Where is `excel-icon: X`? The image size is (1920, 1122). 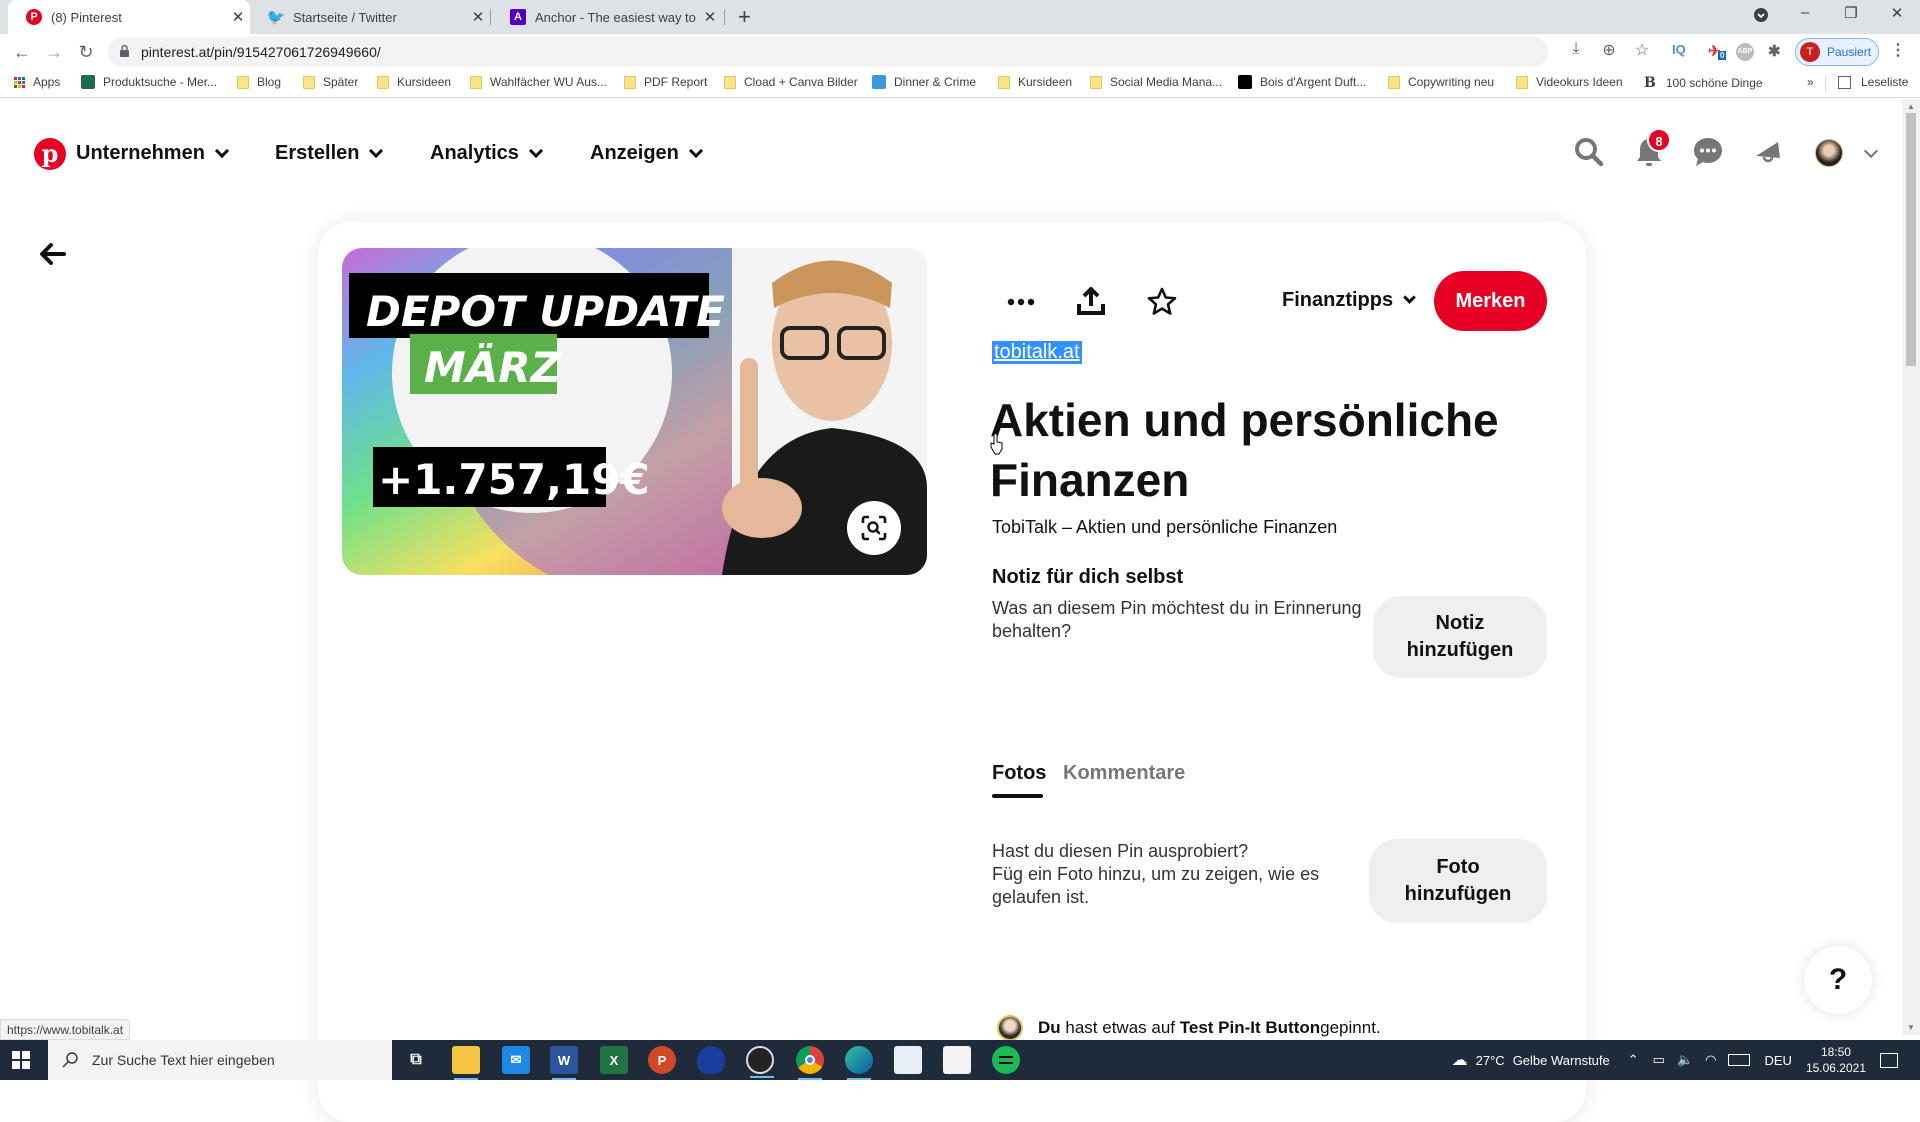 excel-icon: X is located at coordinates (614, 1060).